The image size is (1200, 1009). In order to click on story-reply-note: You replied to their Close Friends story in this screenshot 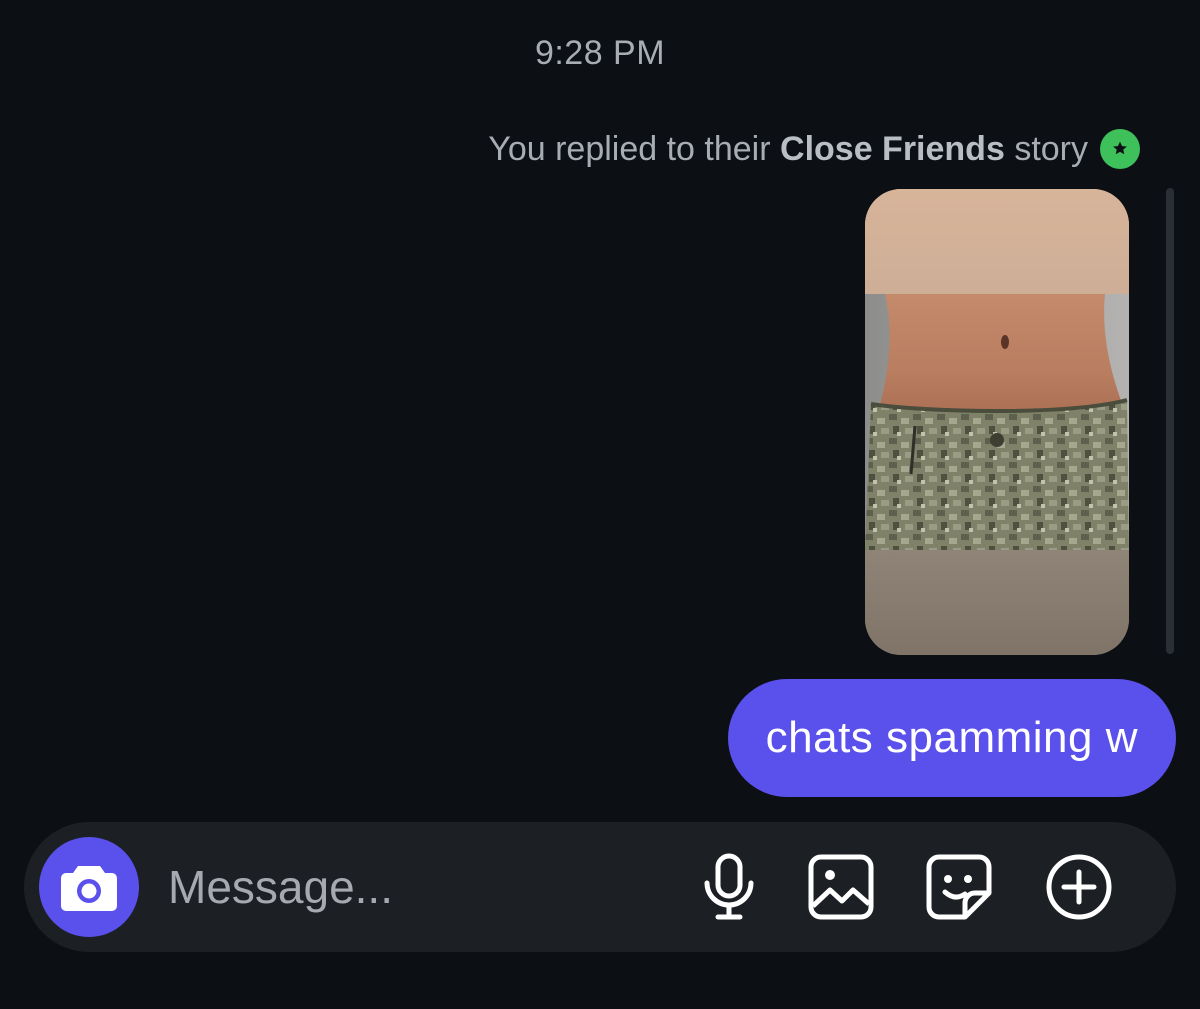, I will do `click(788, 149)`.